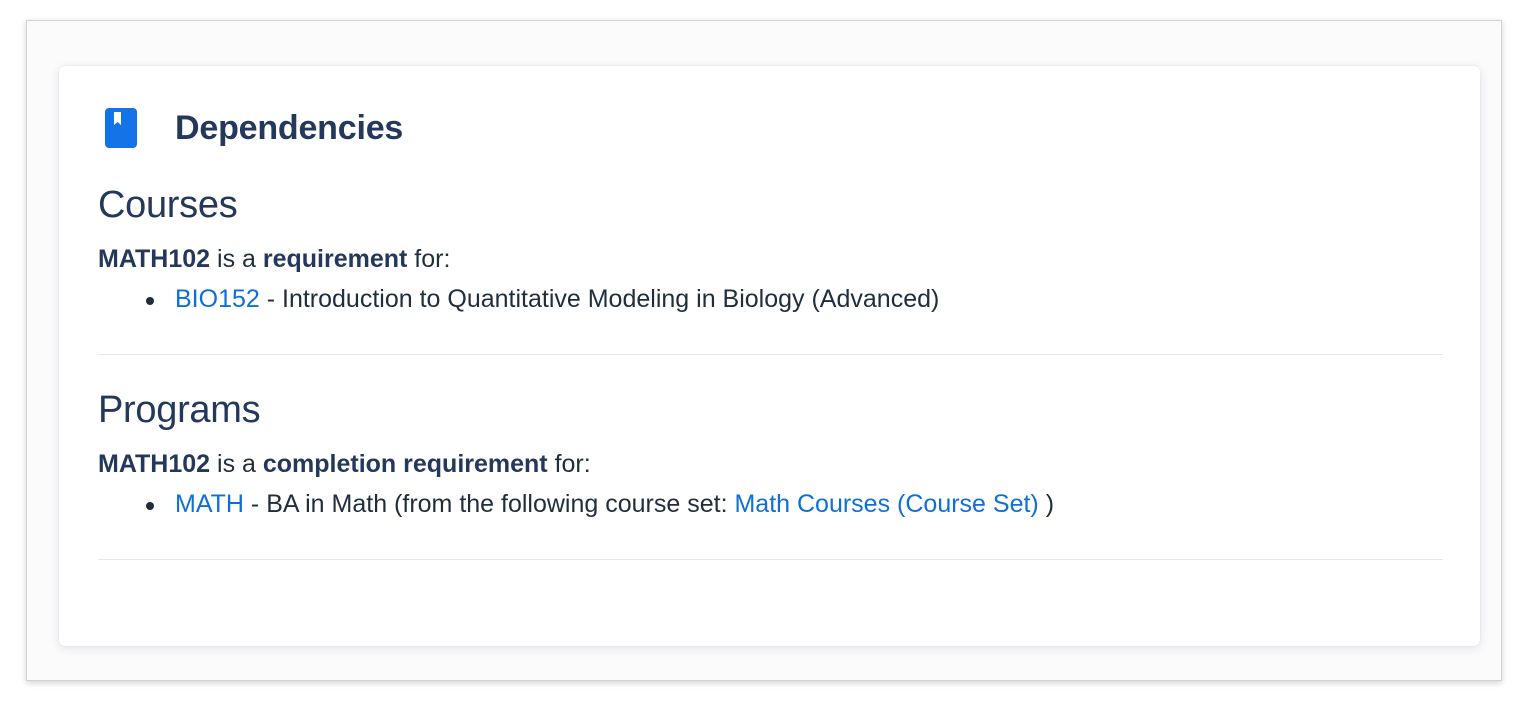 This screenshot has height=707, width=1527. Describe the element at coordinates (179, 410) in the screenshot. I see `programs-heading: Programs` at that location.